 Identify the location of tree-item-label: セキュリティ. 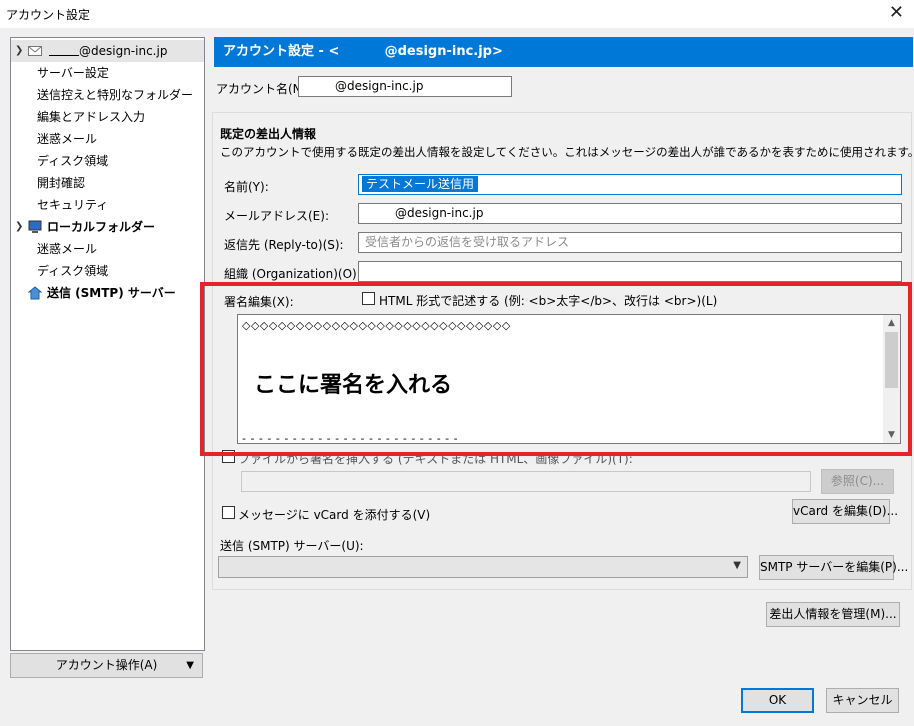
(73, 205).